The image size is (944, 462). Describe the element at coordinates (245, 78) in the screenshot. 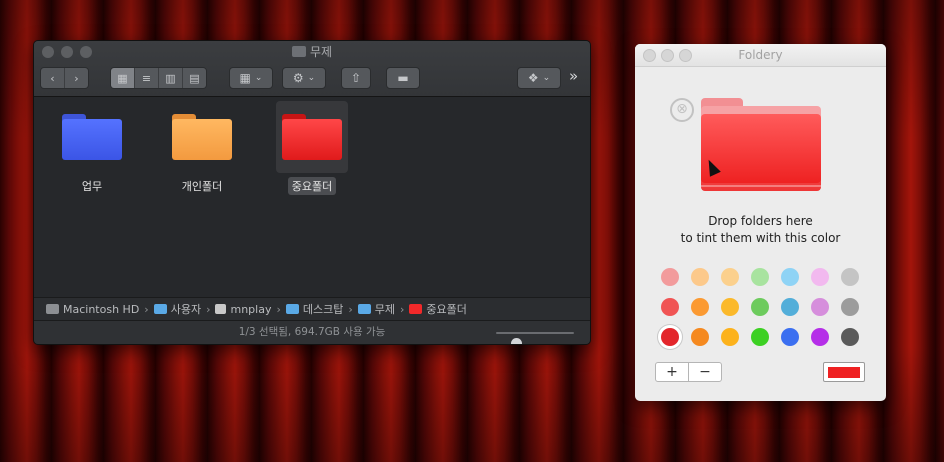

I see `group-icon: ▦` at that location.